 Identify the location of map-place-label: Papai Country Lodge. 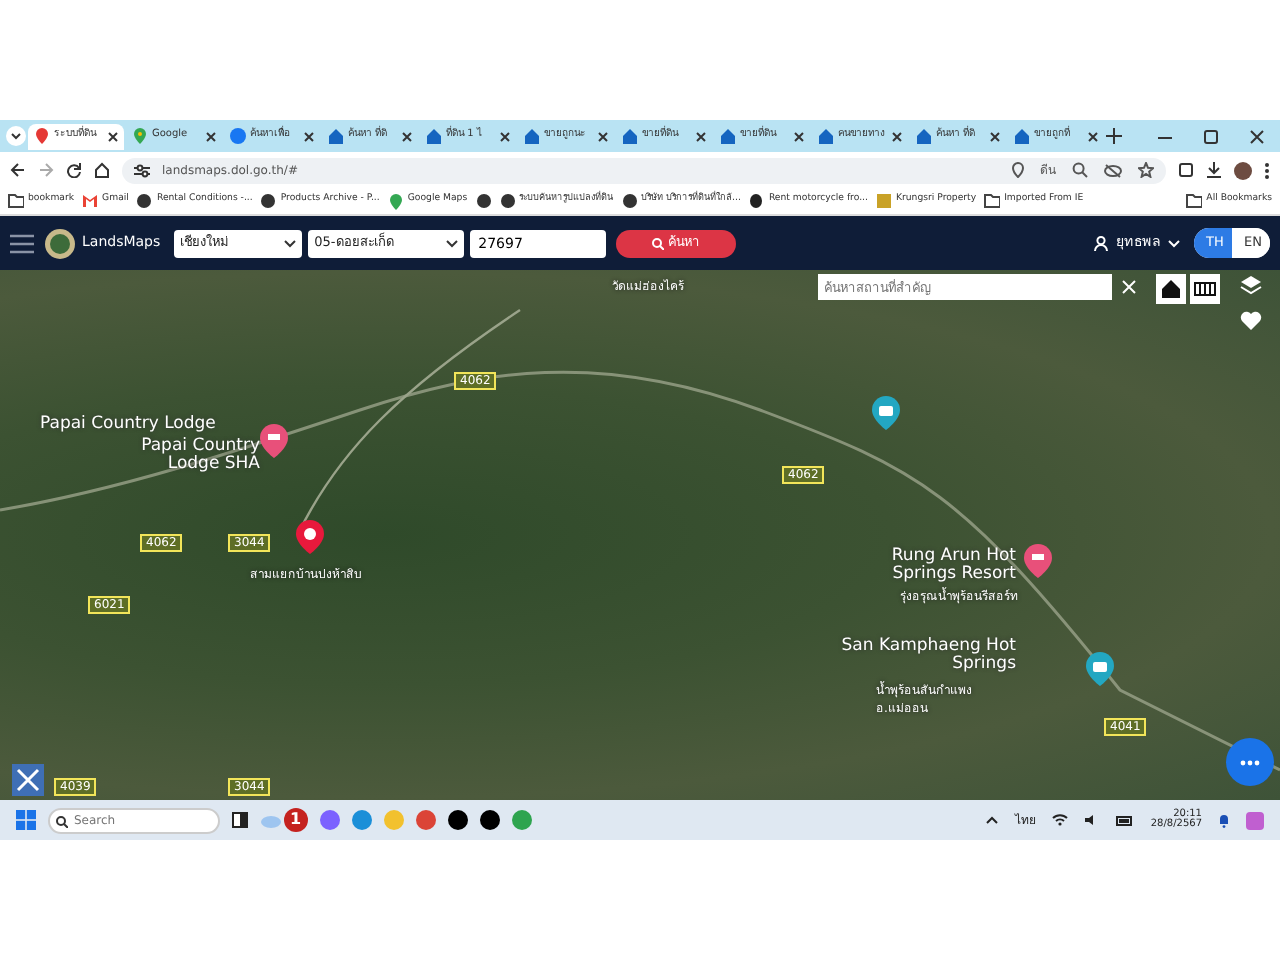
(128, 424).